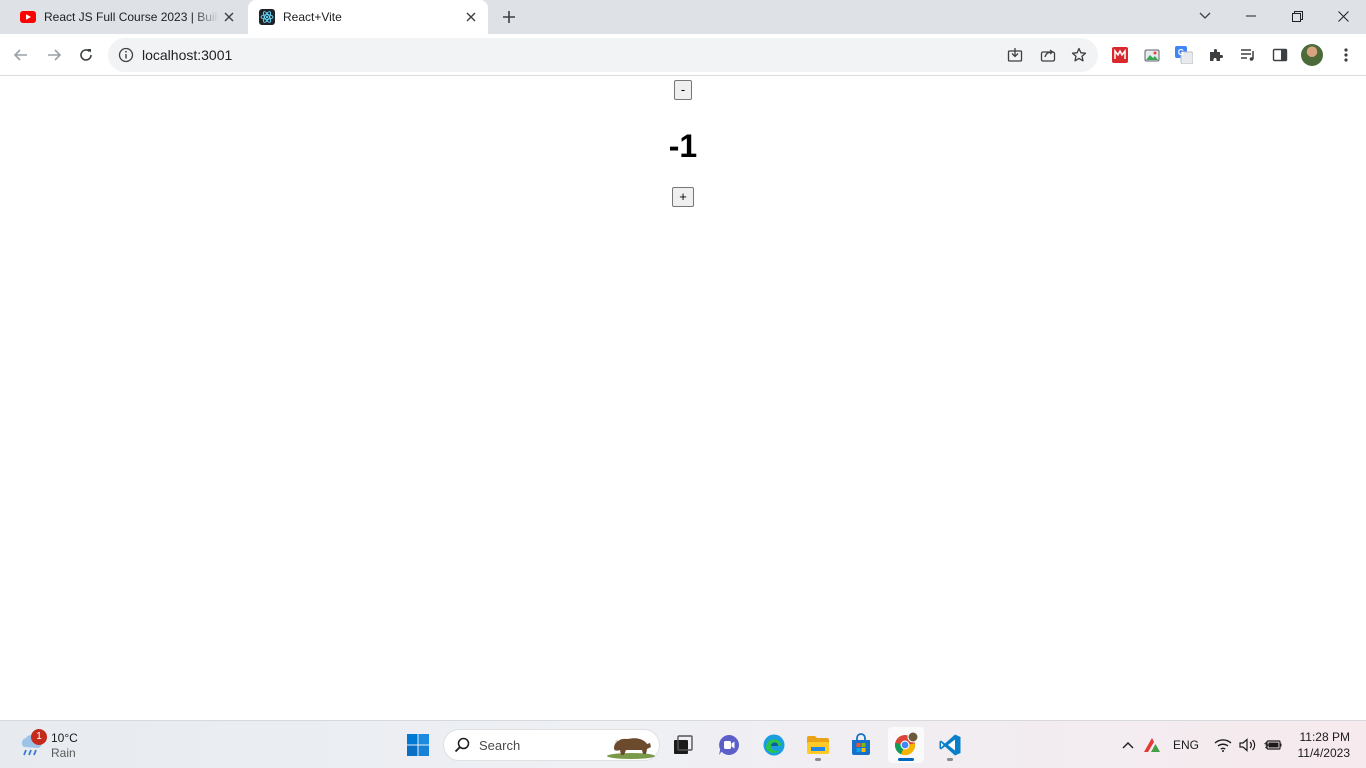 The image size is (1366, 768). I want to click on active-indicator, so click(906, 759).